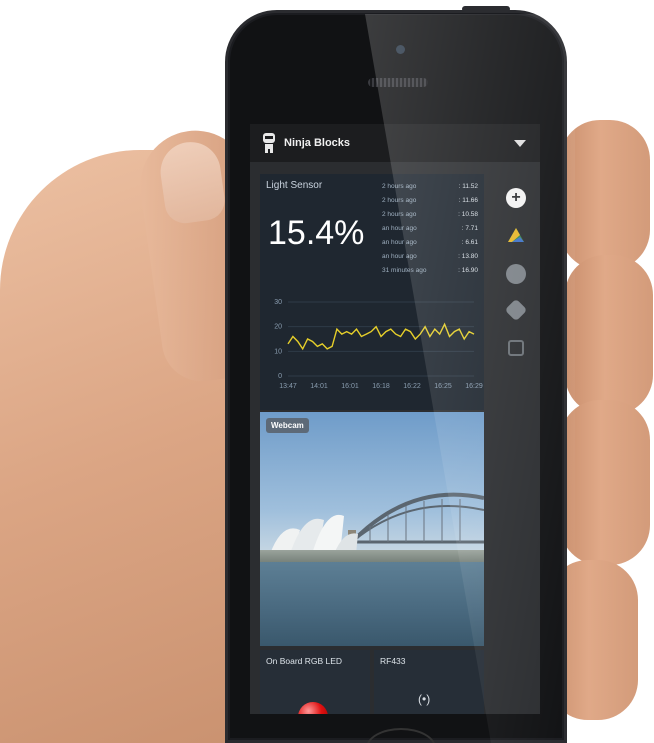  What do you see at coordinates (468, 200) in the screenshot?
I see `history-value: : 11.66` at bounding box center [468, 200].